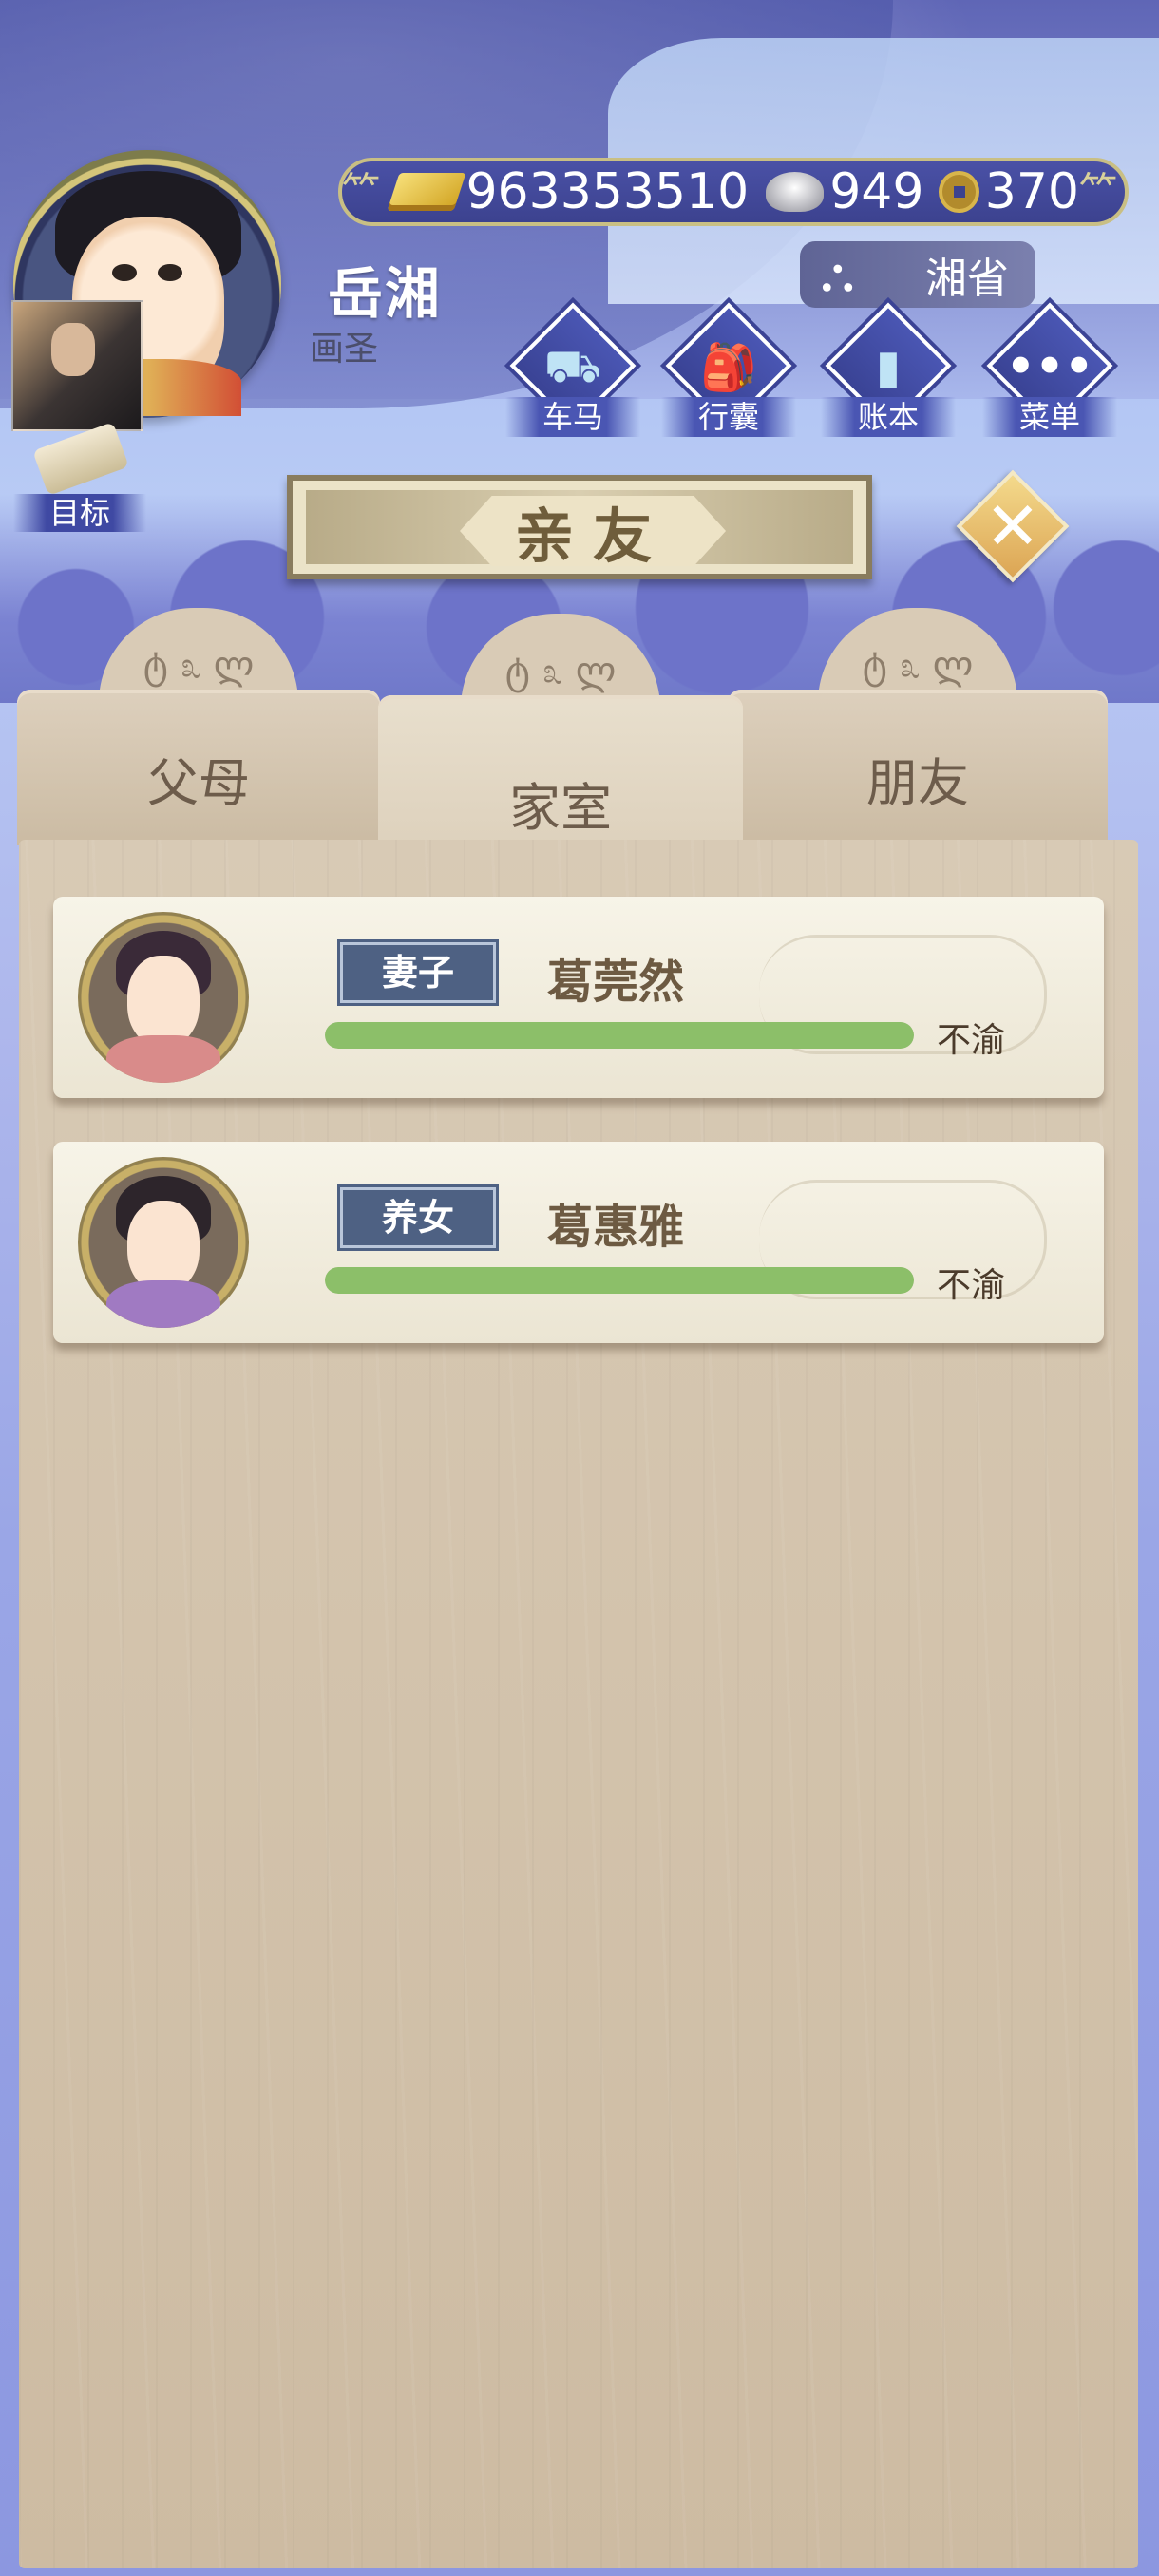 The width and height of the screenshot is (1159, 2576). I want to click on ledger-button: ▮ 账本, so click(888, 369).